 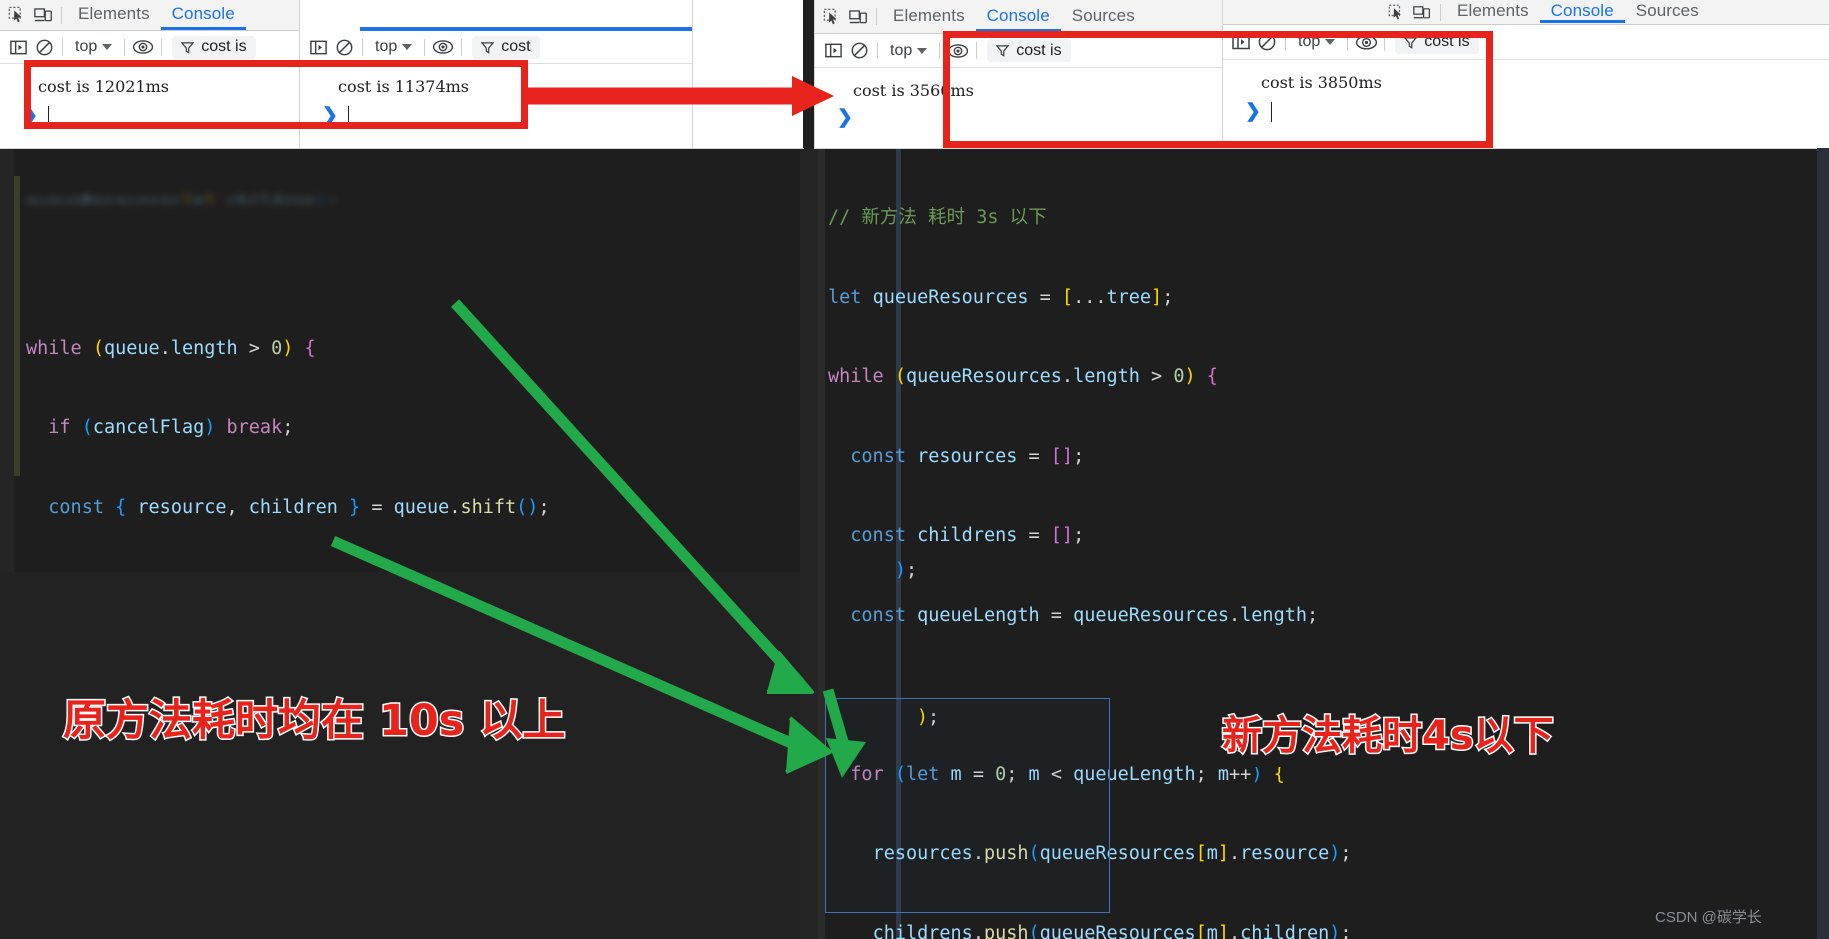 I want to click on console-filter-2: cost, so click(x=506, y=47).